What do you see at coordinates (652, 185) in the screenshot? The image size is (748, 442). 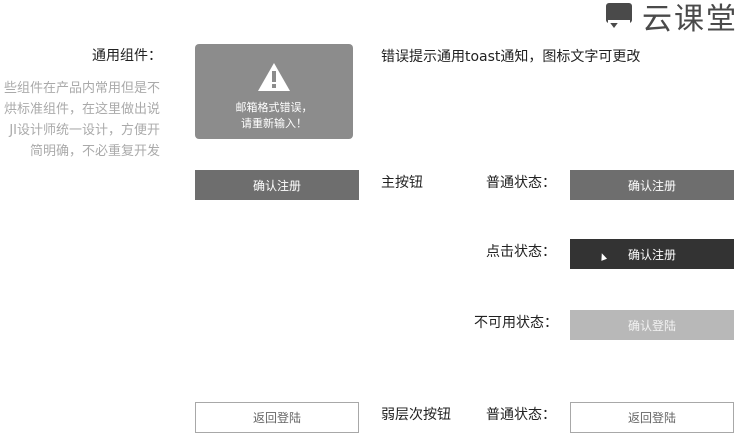 I see `primary-button-normal: 确认注册` at bounding box center [652, 185].